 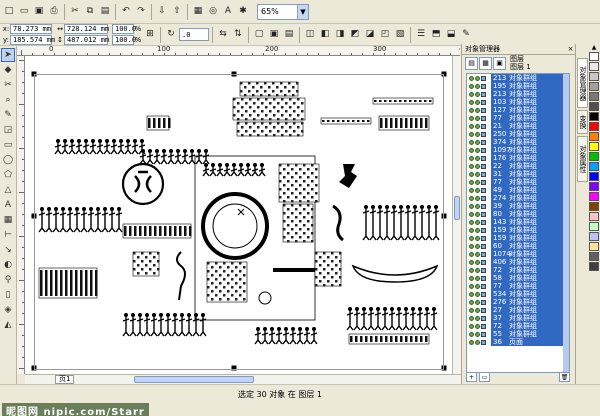 I want to click on list-item: 27 对象群组, so click(x=518, y=310).